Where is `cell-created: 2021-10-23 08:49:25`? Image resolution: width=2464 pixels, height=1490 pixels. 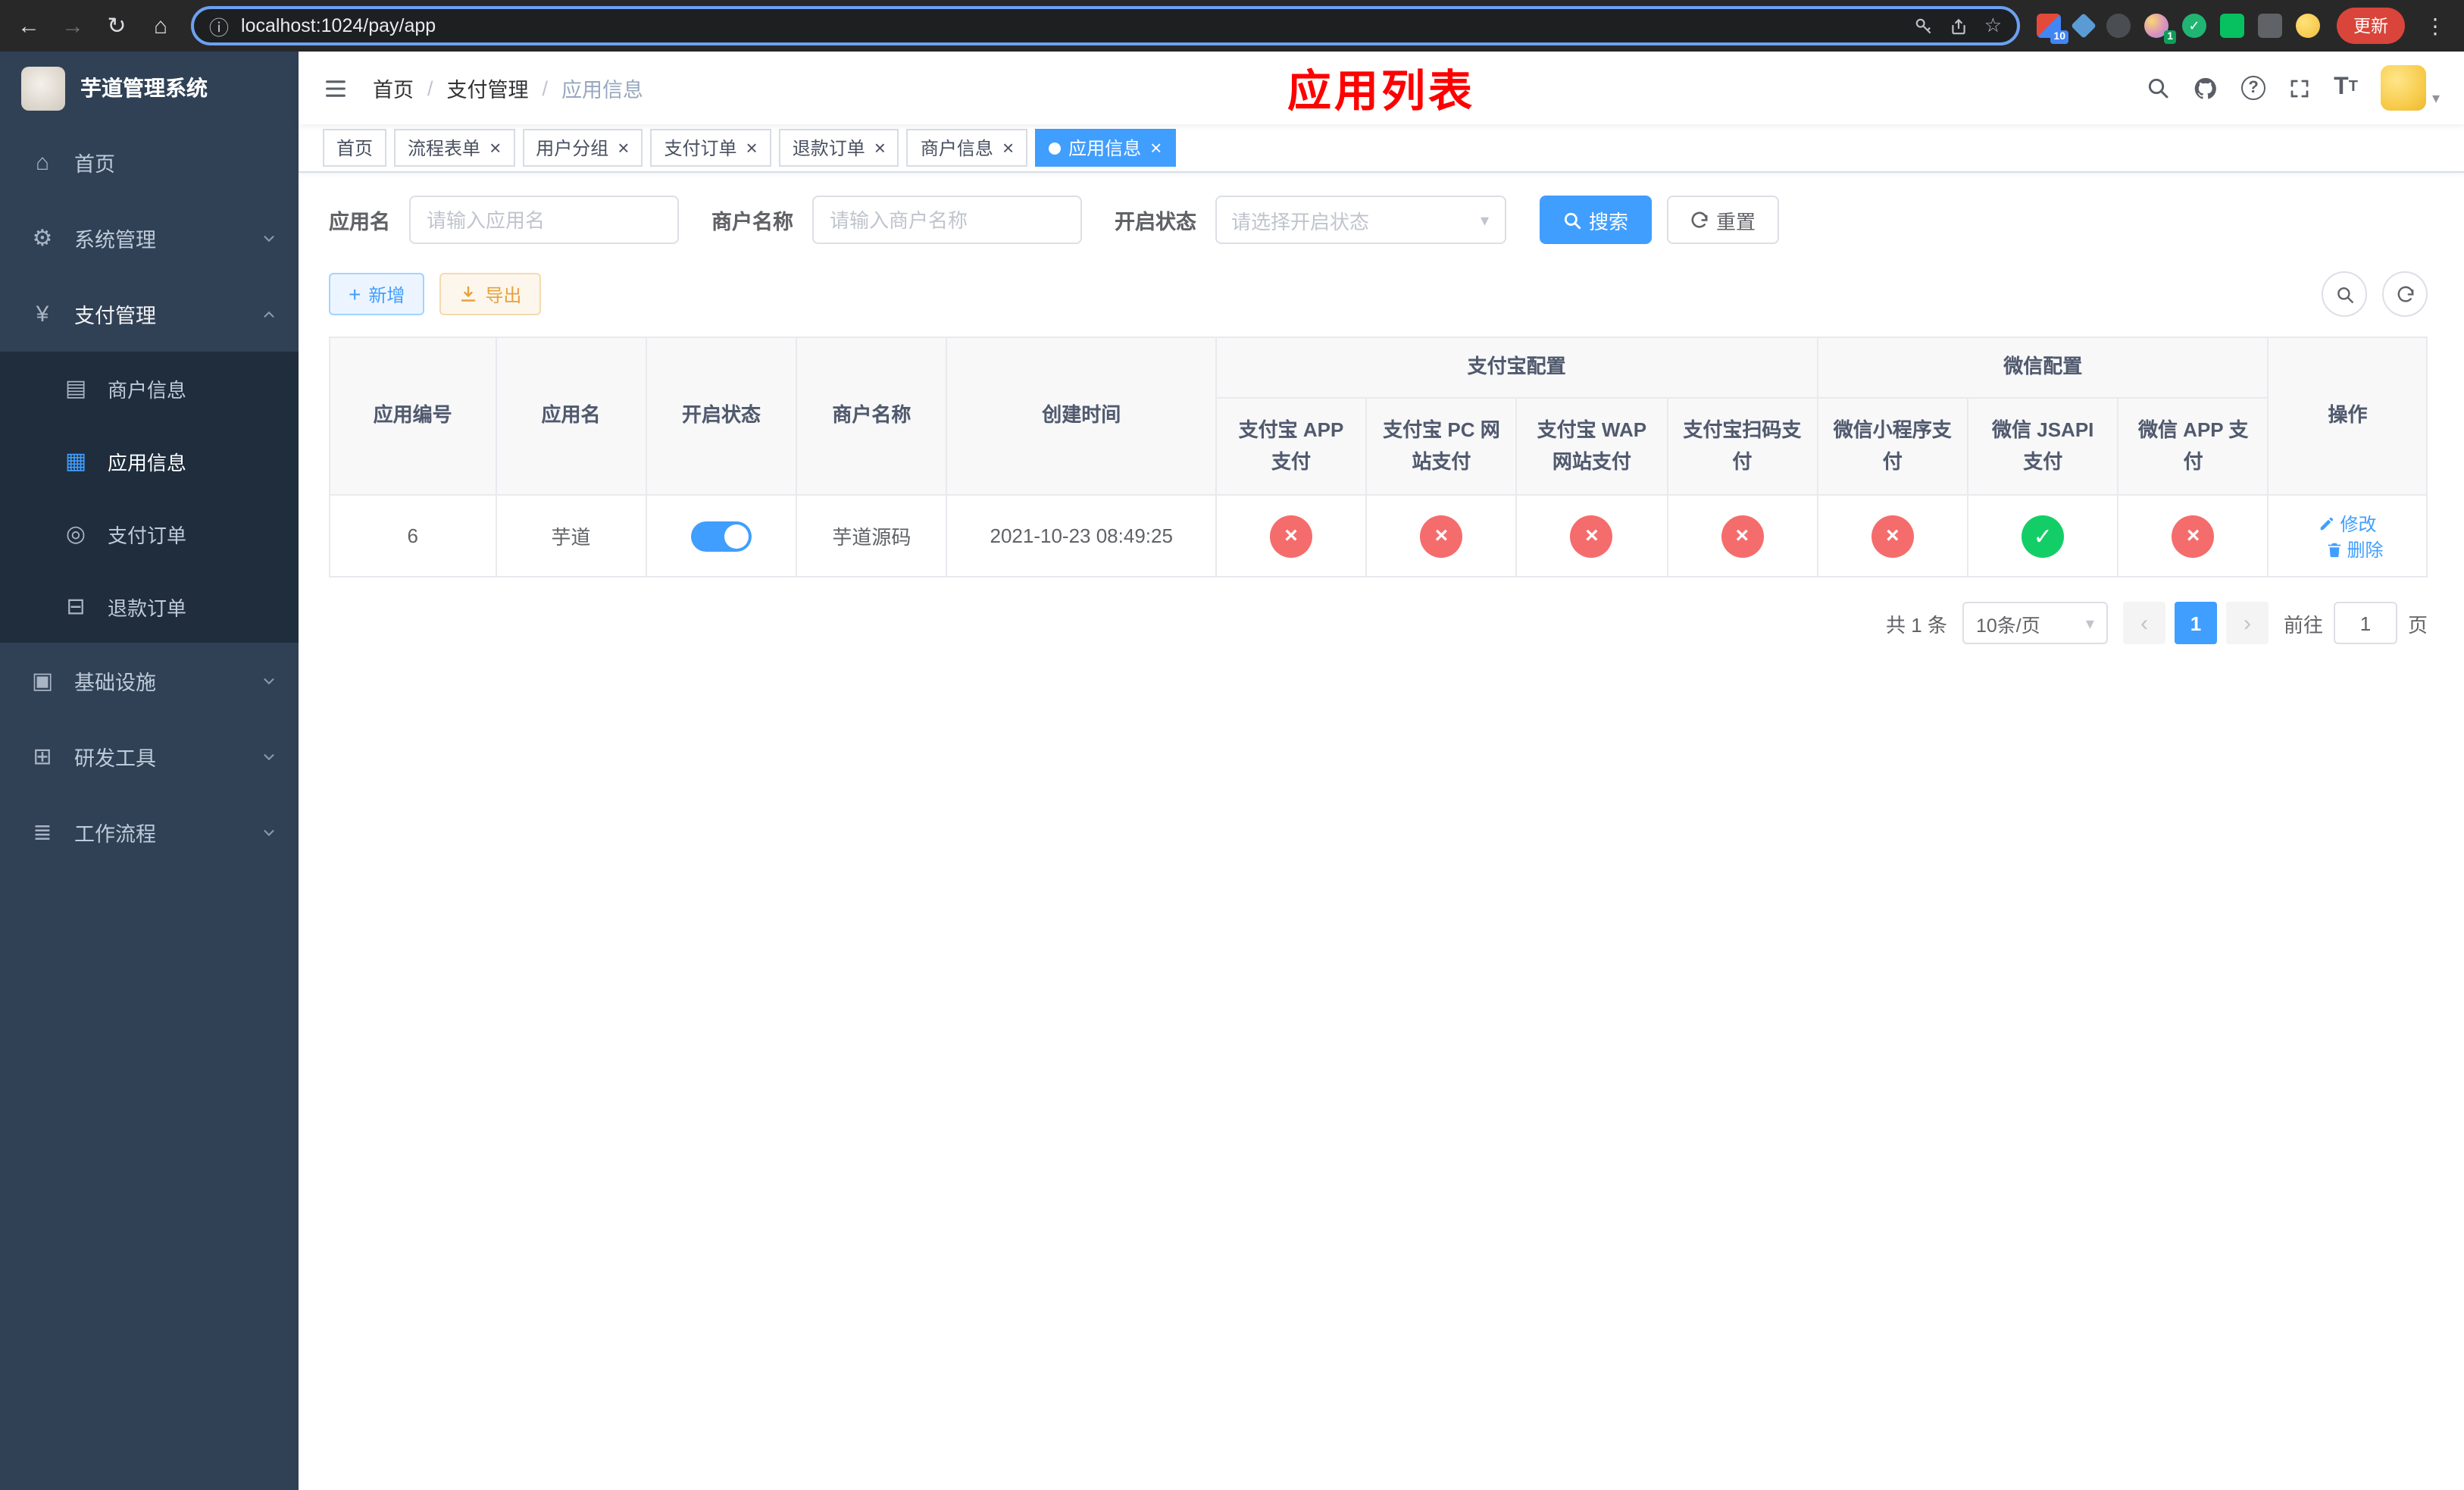
cell-created: 2021-10-23 08:49:25 is located at coordinates (1081, 536).